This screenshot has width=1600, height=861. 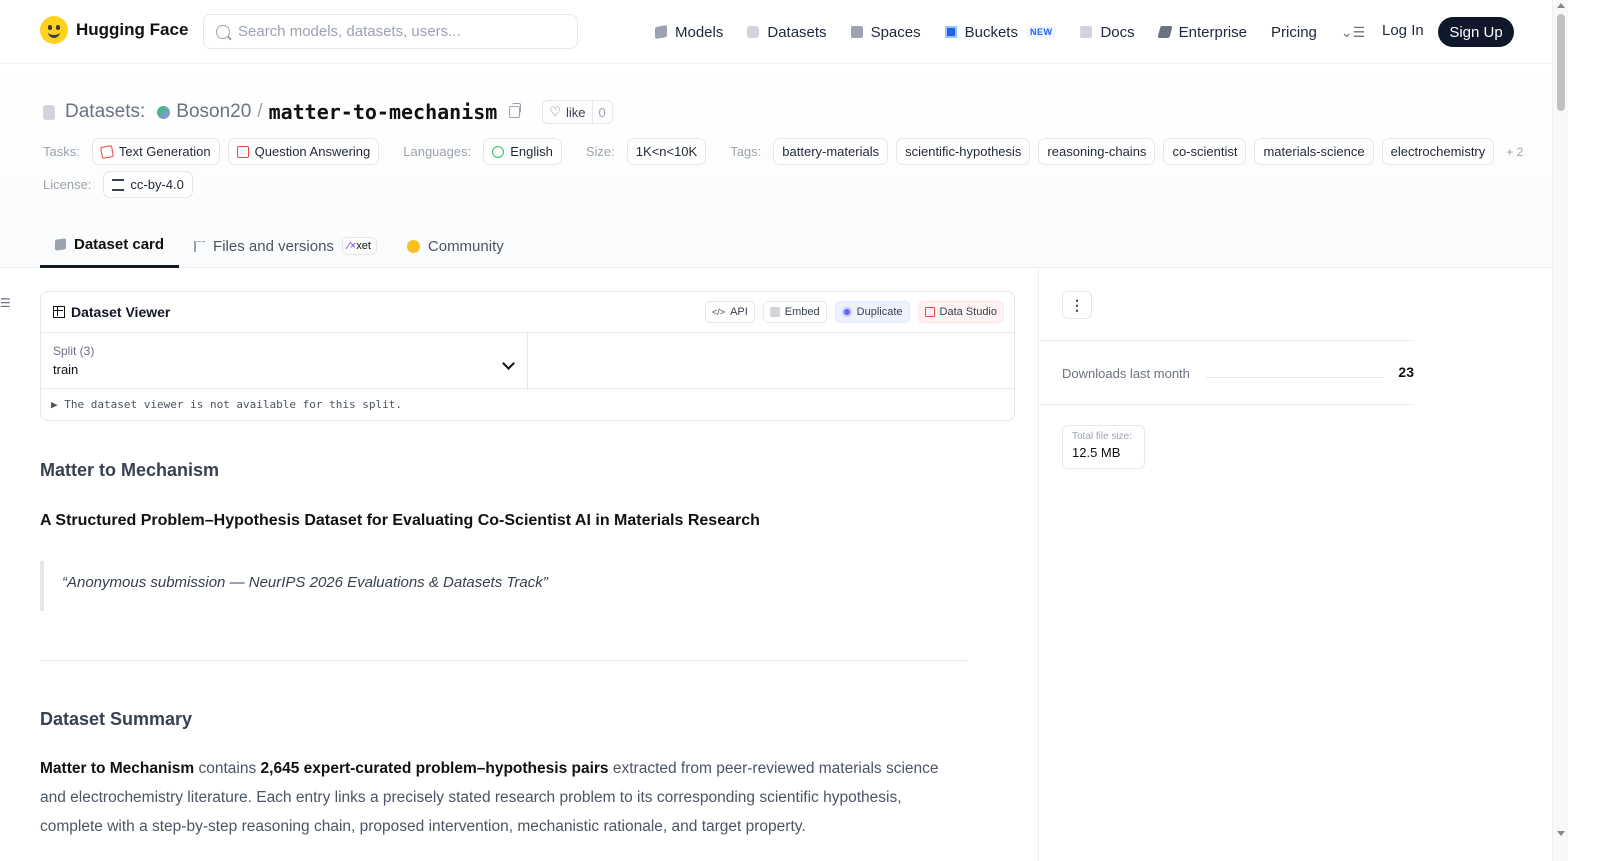 I want to click on tag-chip: electrochemistry, so click(x=1438, y=151).